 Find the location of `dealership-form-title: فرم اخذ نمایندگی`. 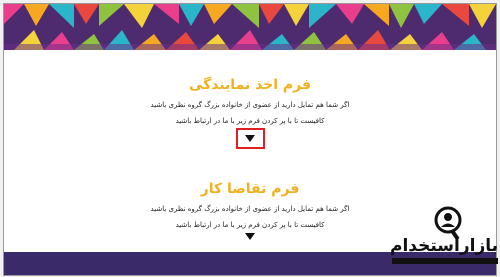

dealership-form-title: فرم اخذ نمایندگی is located at coordinates (250, 85).